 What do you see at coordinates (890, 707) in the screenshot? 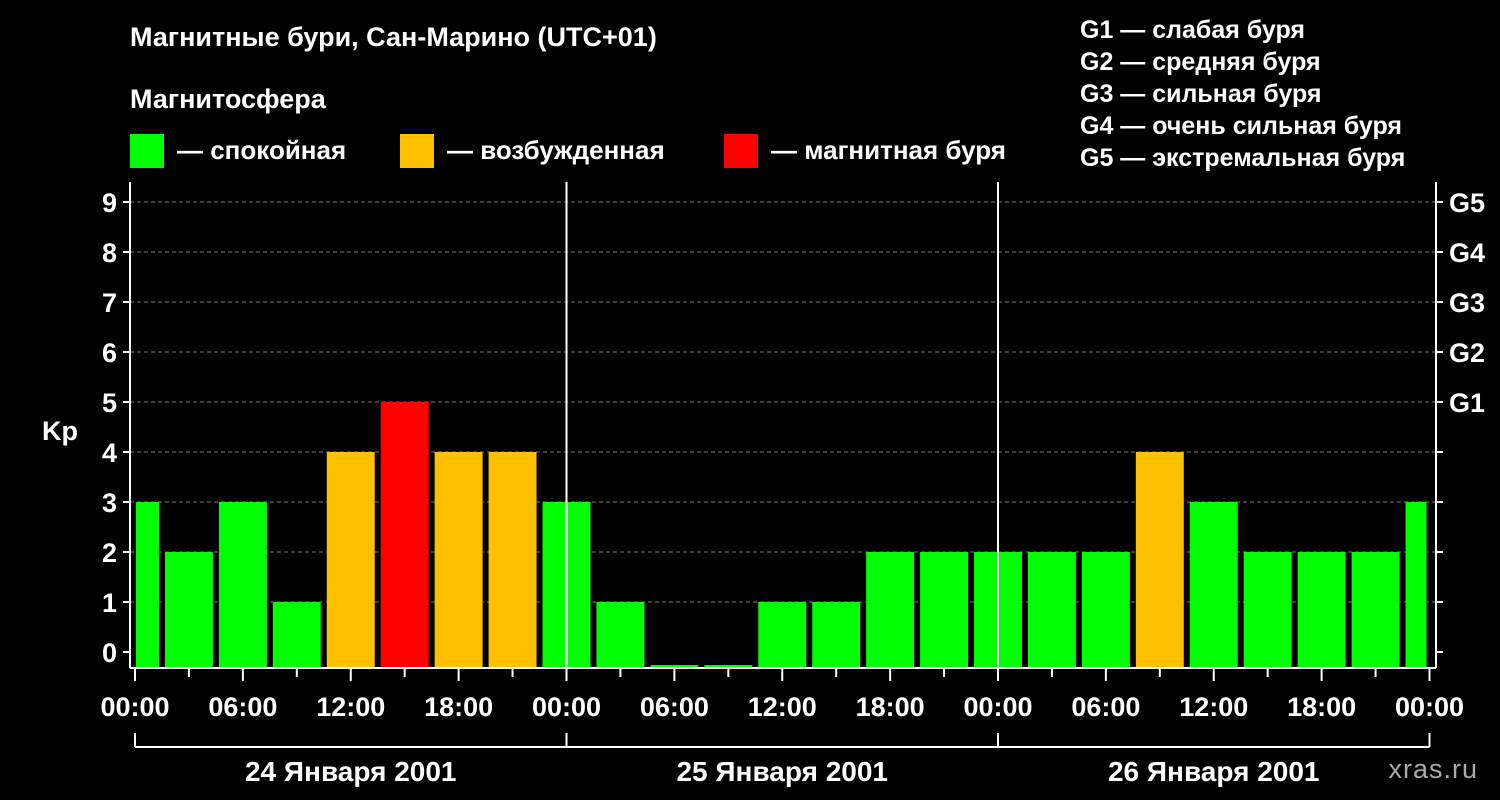
I see `x-tick-label-7: 18:00` at bounding box center [890, 707].